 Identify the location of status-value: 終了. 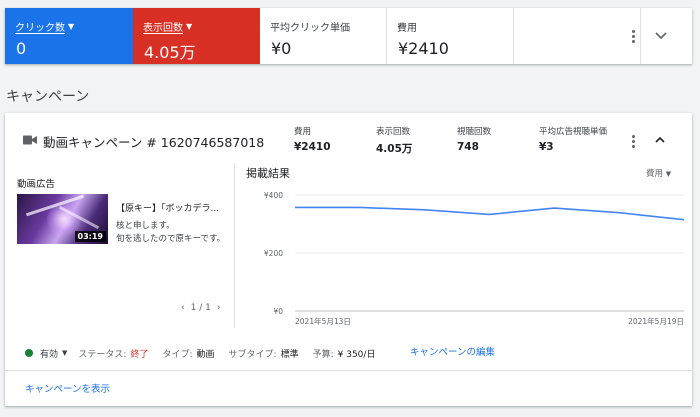
(139, 354).